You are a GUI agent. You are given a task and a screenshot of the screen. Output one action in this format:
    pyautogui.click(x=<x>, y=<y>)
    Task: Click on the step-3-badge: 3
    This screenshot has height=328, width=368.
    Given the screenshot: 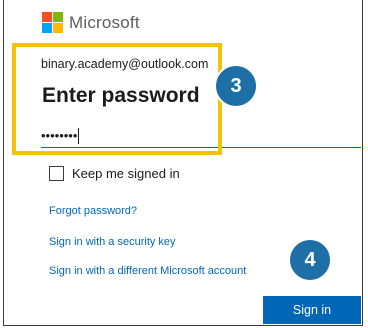 What is the action you would take?
    pyautogui.click(x=236, y=86)
    